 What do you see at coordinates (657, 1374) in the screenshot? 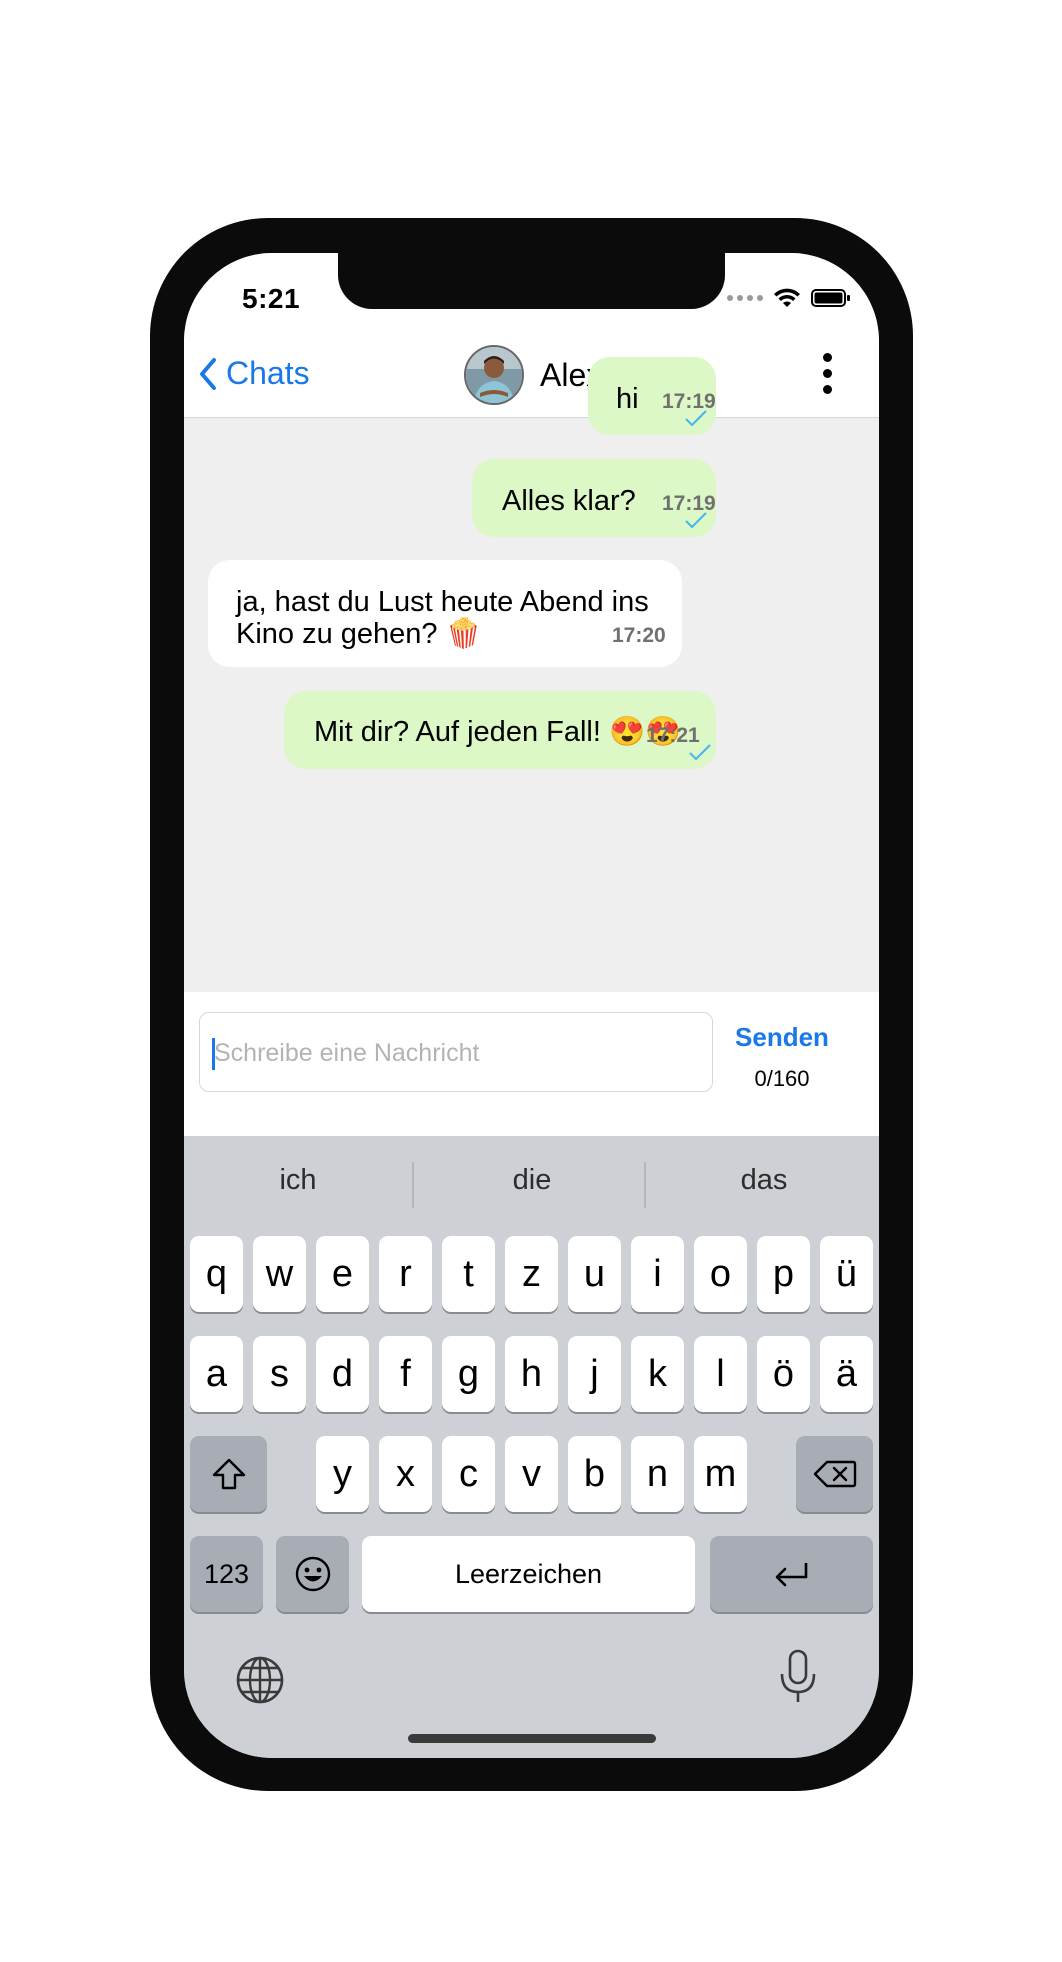
I see `key-k: k` at bounding box center [657, 1374].